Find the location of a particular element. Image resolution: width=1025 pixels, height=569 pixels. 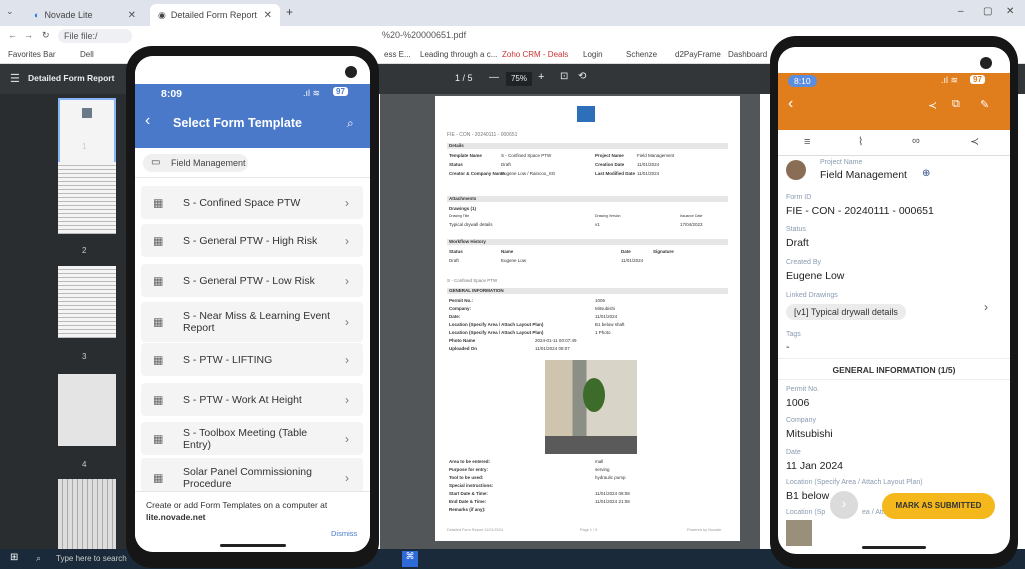

taskbar-app-icon: ⌘ is located at coordinates (410, 559).